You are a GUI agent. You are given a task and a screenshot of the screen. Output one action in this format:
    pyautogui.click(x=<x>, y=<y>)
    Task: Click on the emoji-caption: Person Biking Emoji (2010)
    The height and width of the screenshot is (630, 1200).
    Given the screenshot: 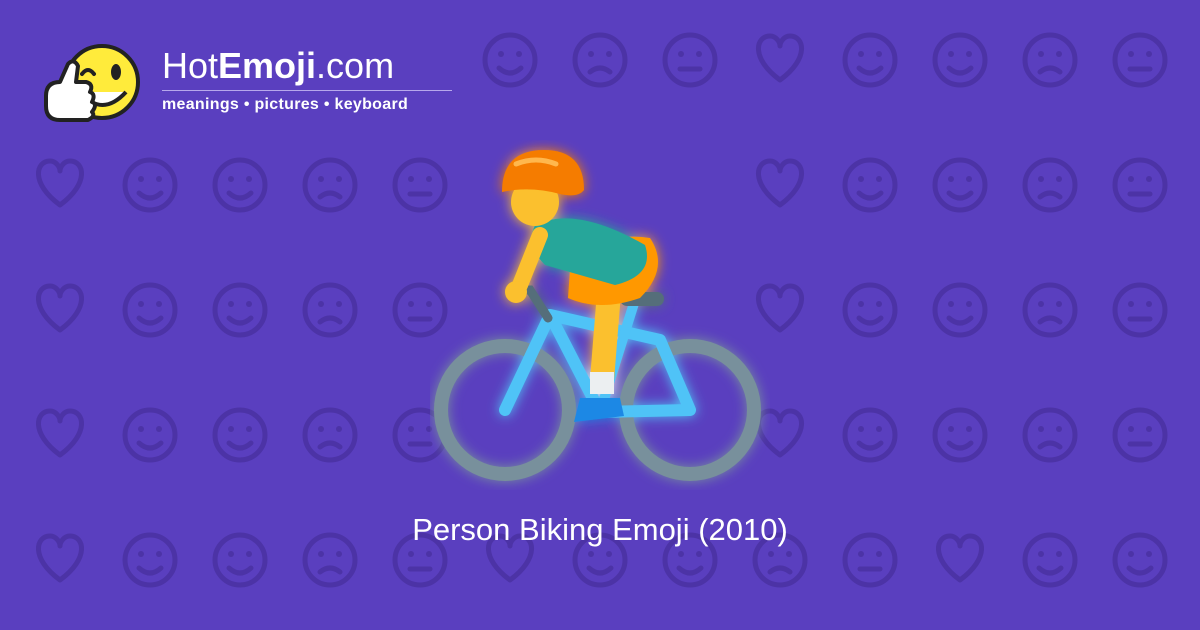 What is the action you would take?
    pyautogui.click(x=600, y=529)
    